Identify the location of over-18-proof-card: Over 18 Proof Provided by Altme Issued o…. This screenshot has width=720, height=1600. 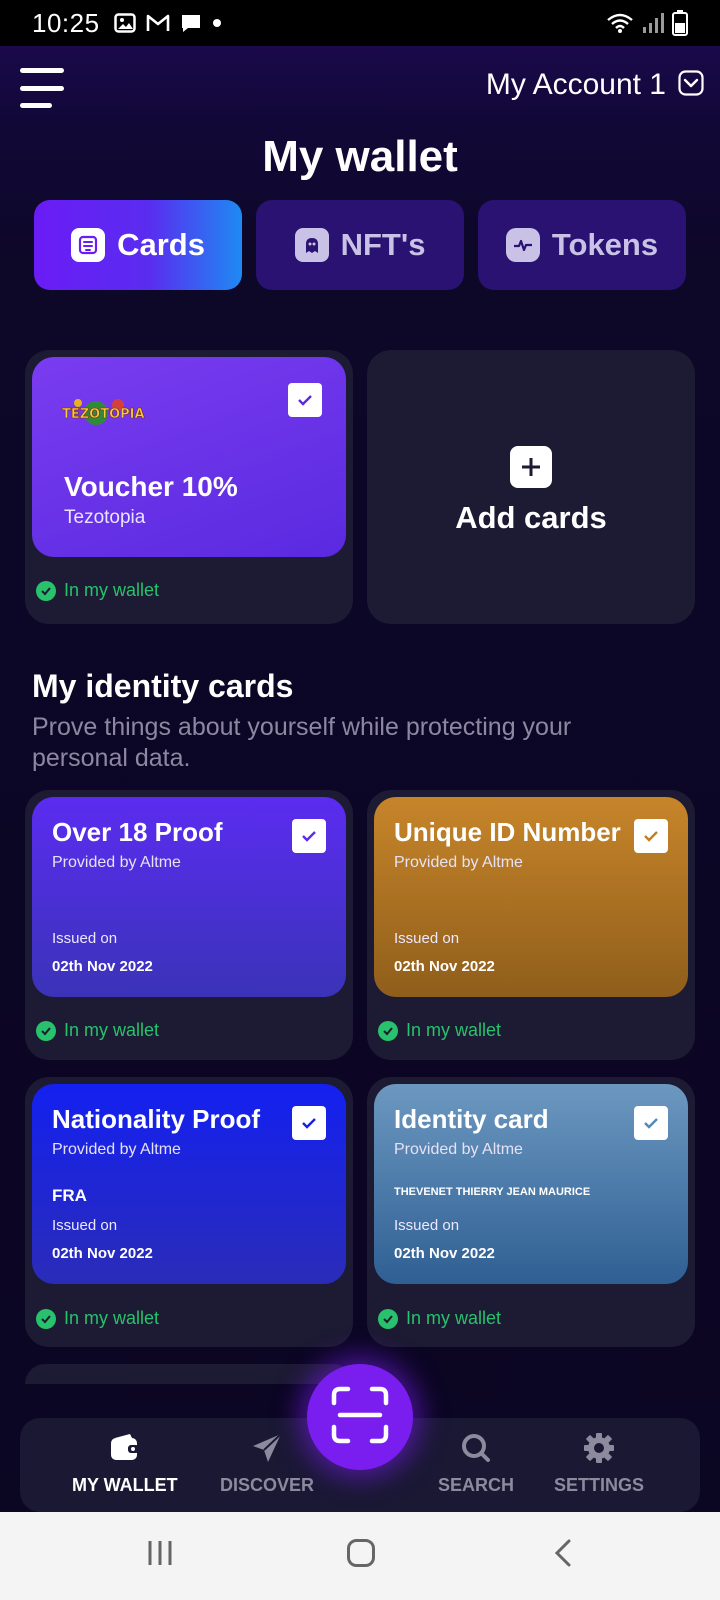
(189, 897).